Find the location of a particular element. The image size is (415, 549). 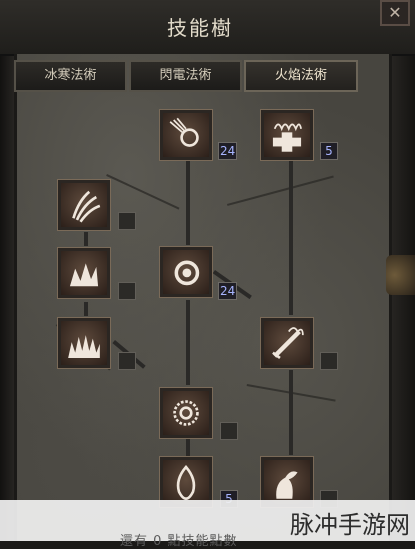

inferno-icon is located at coordinates (86, 206).